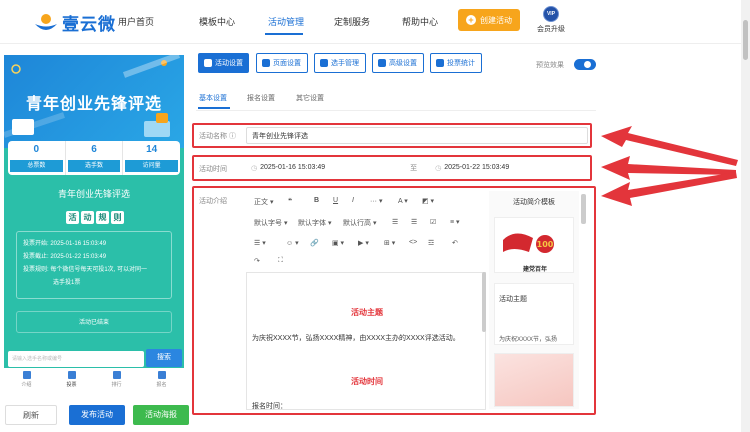 This screenshot has width=750, height=432. I want to click on editor-heading-theme: 活动主题, so click(367, 312).